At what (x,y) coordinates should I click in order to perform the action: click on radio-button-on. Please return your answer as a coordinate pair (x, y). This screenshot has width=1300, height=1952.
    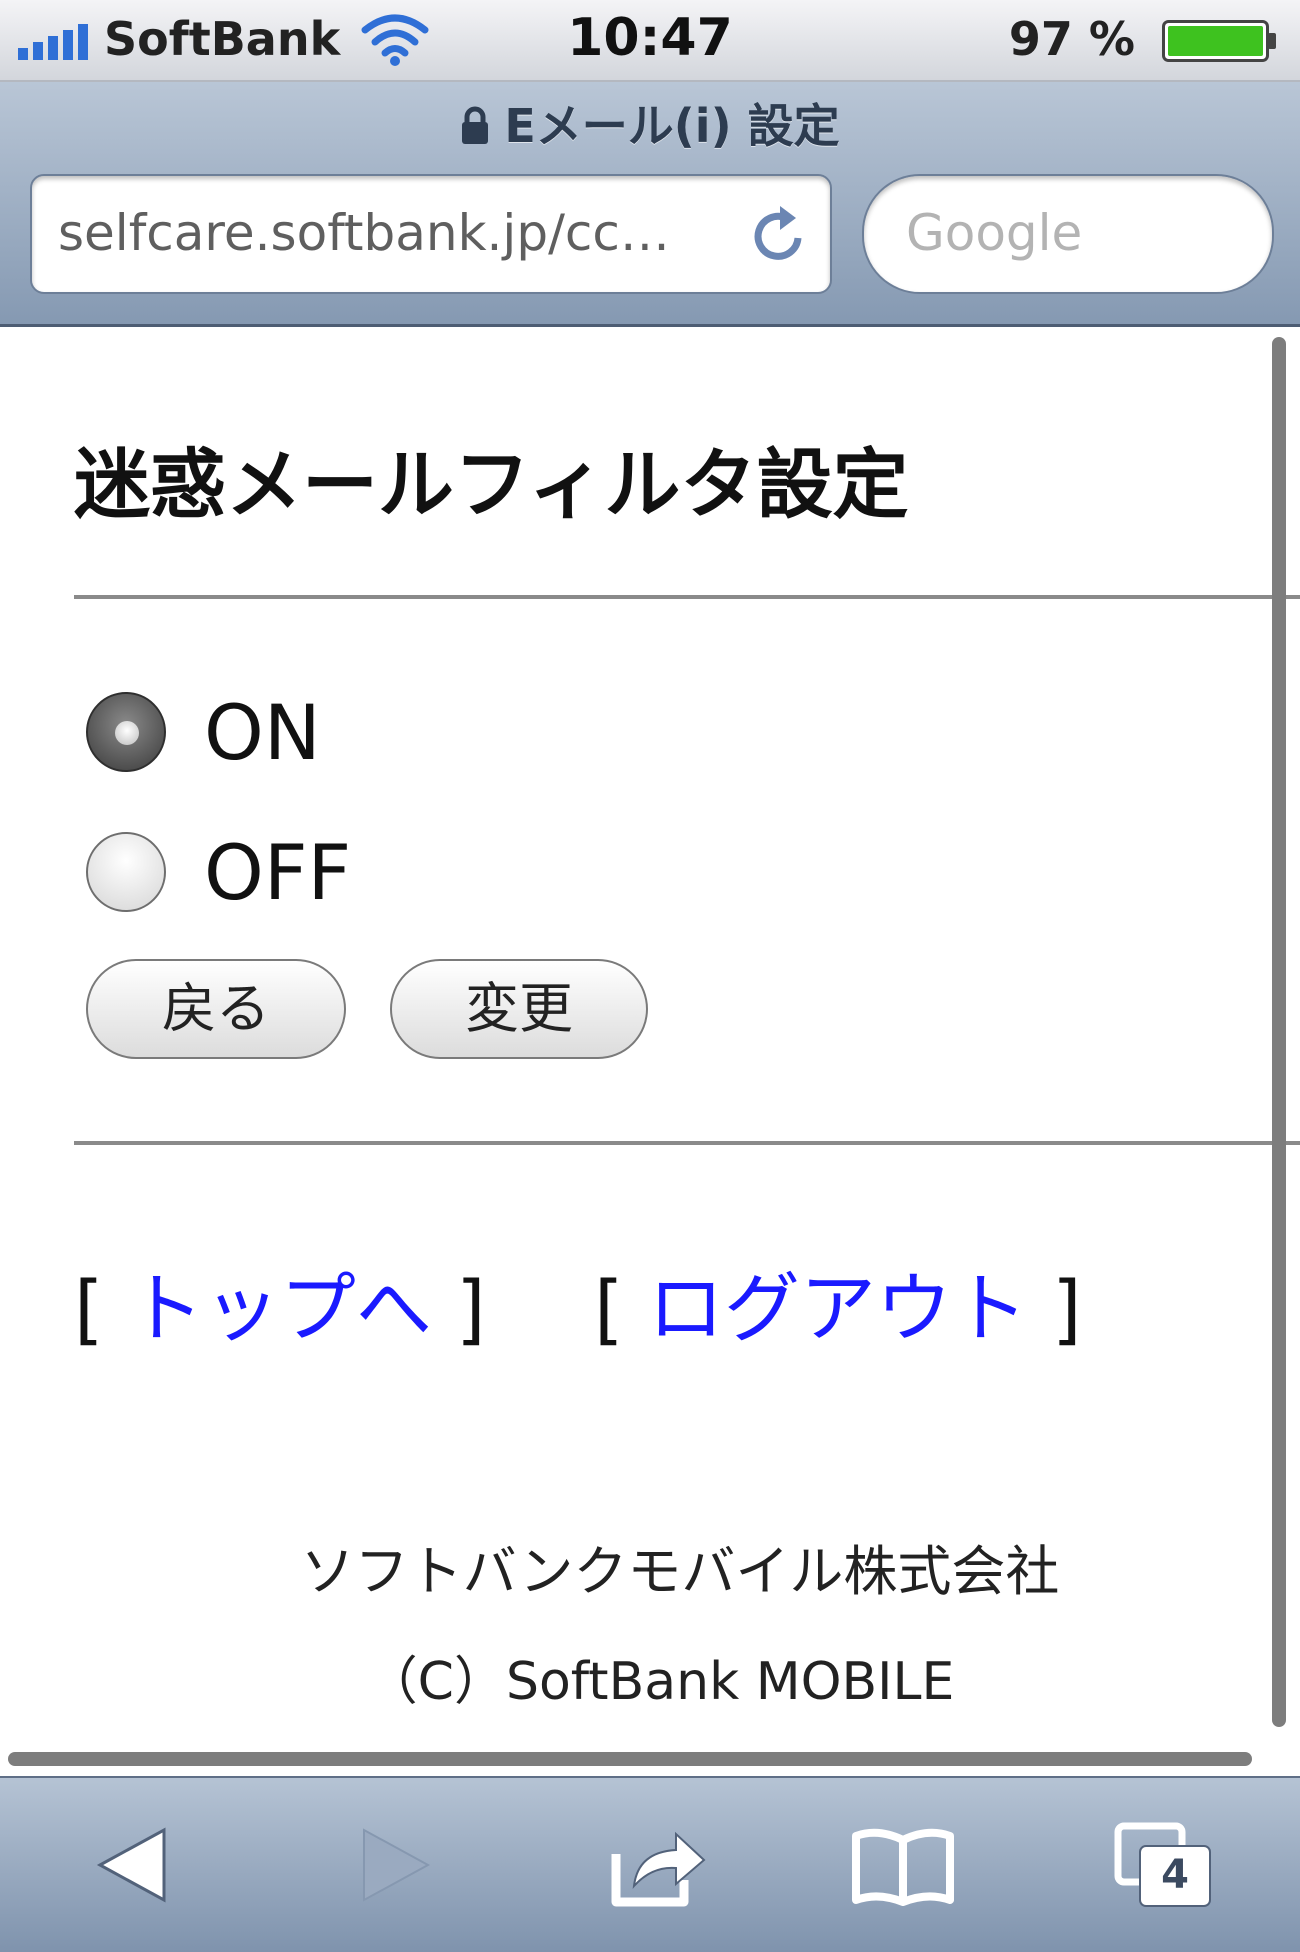
    Looking at the image, I should click on (126, 732).